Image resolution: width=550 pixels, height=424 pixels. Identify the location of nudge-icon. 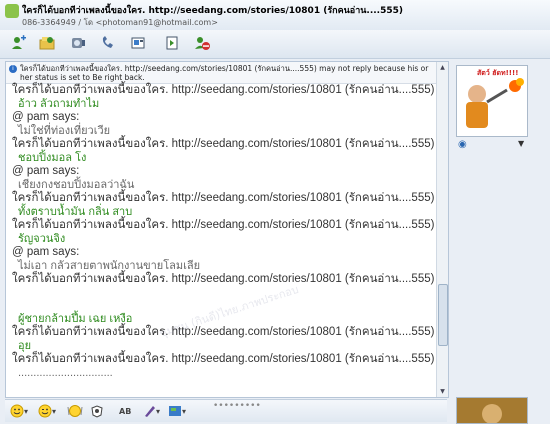
(75, 411).